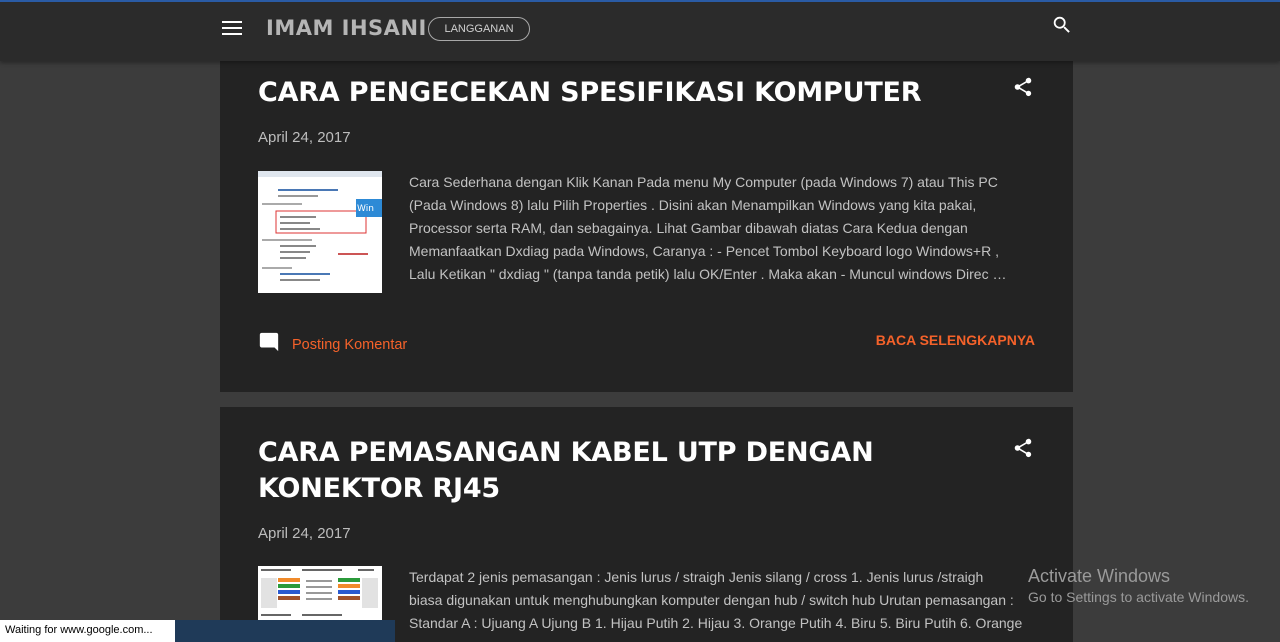 The image size is (1280, 642). What do you see at coordinates (623, 93) in the screenshot?
I see `post-title: CARA PENGECEKAN SPESIFIKASI KOMPUTER` at bounding box center [623, 93].